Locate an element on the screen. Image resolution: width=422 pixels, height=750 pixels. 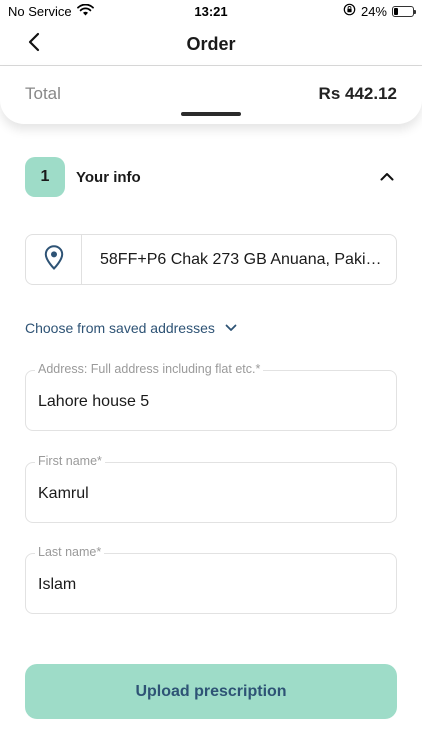
first-name-field-value: Kamrul is located at coordinates (63, 494).